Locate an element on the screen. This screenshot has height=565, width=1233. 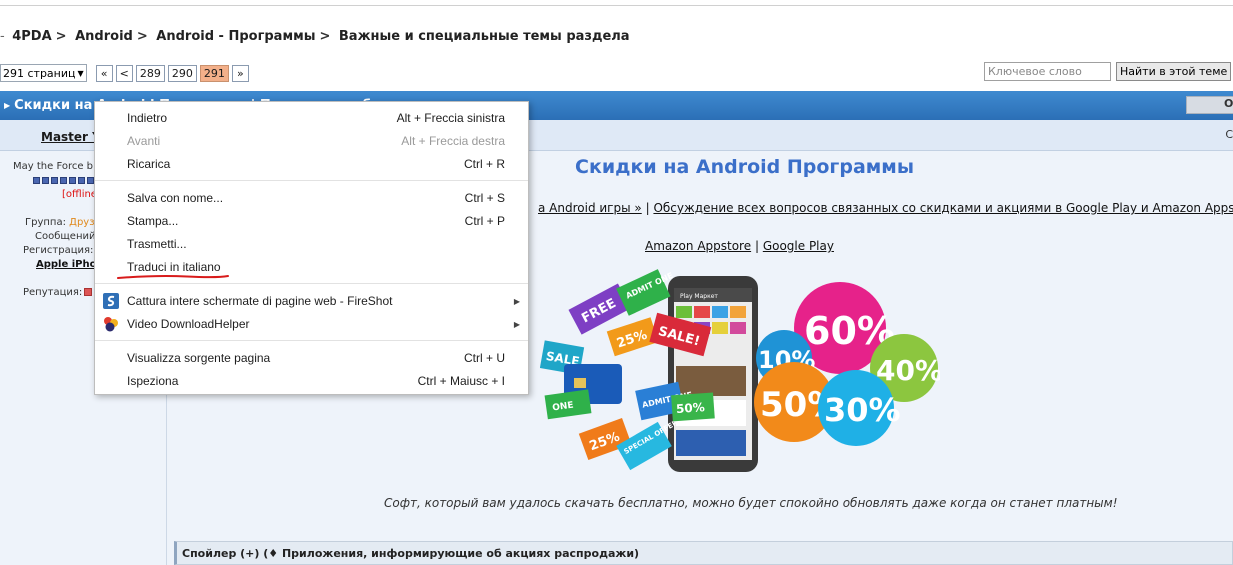
pagination: 291 страниц ▼ « < 289 290 291 » is located at coordinates (124, 73).